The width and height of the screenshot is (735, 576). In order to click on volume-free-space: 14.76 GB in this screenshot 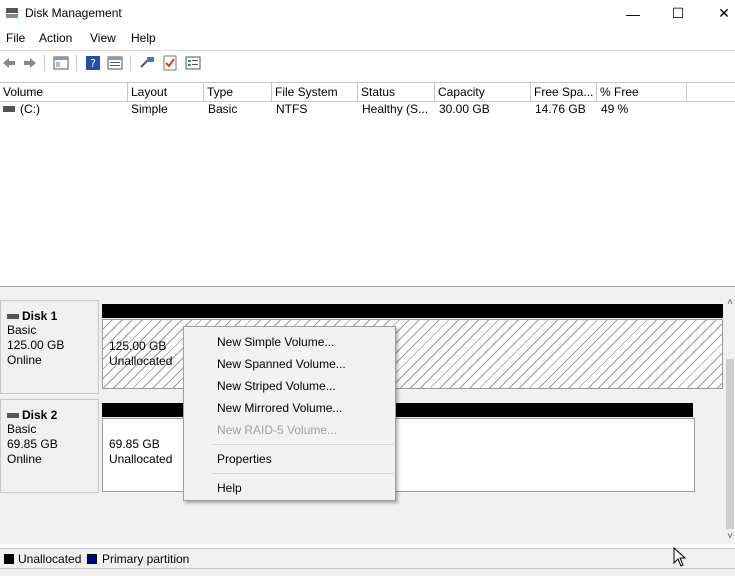, I will do `click(560, 109)`.